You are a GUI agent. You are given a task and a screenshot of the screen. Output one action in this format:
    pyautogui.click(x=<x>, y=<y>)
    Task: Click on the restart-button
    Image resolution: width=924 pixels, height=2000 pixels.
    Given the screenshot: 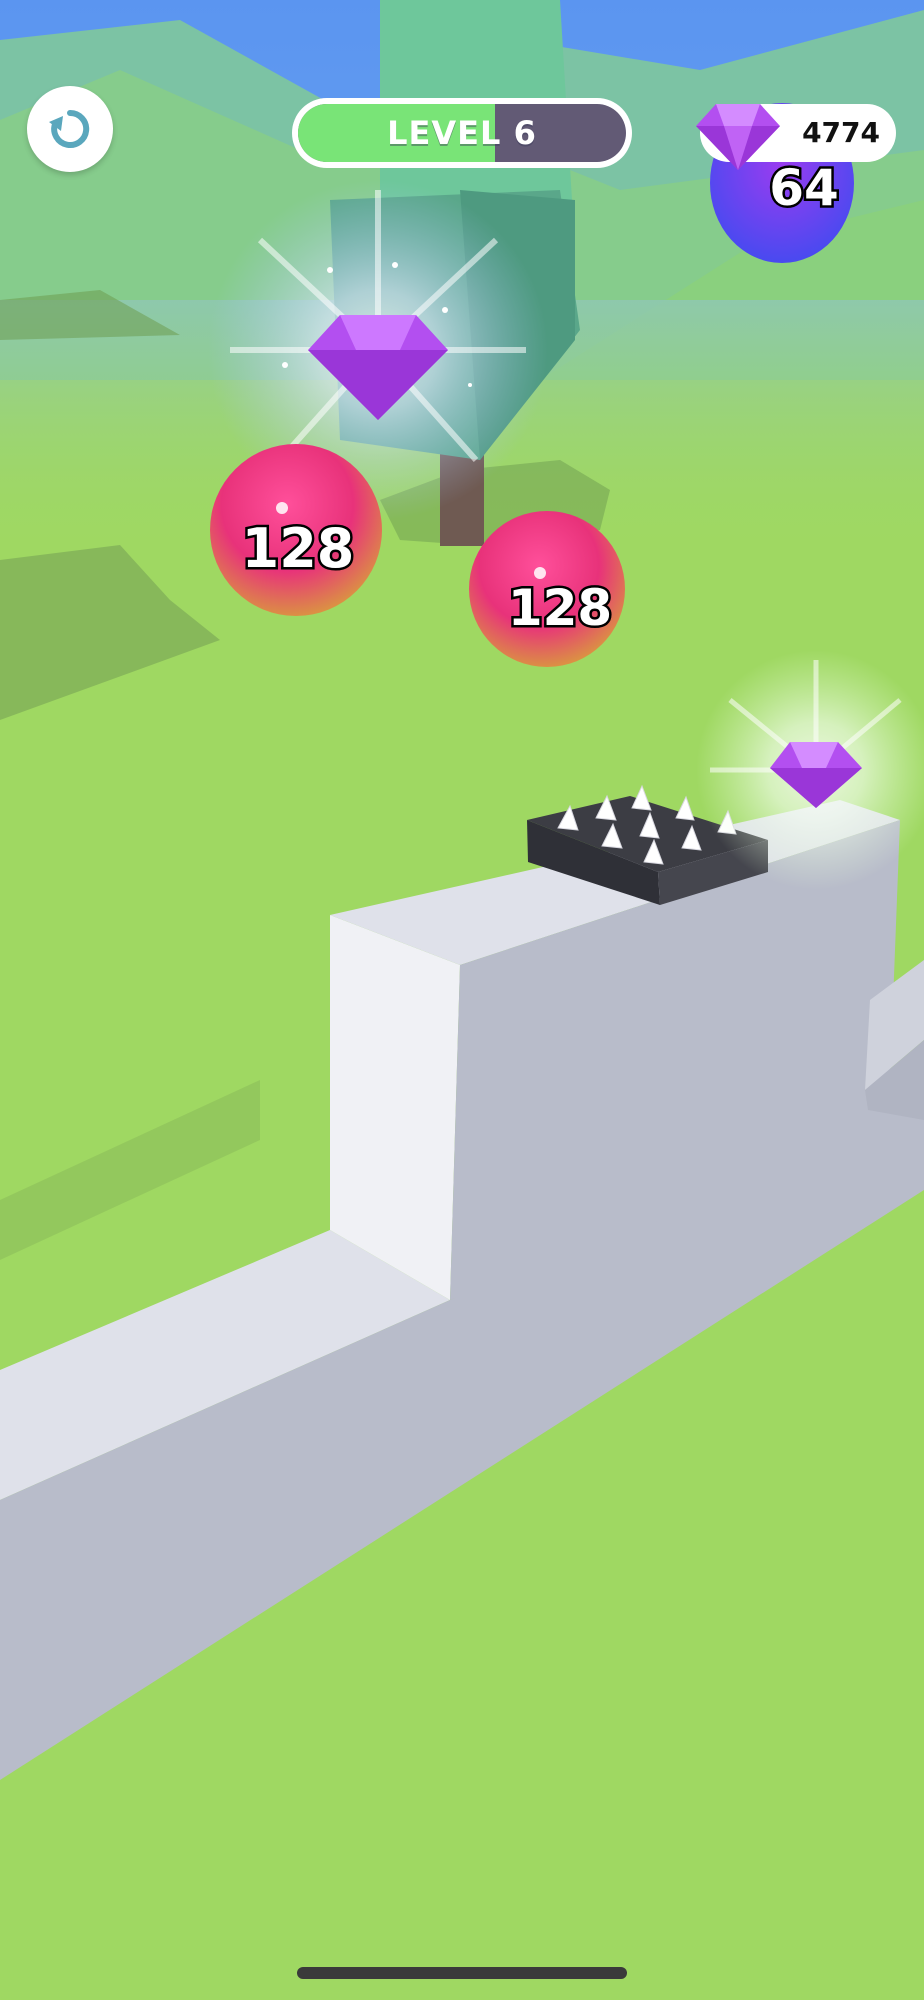 What is the action you would take?
    pyautogui.click(x=70, y=129)
    